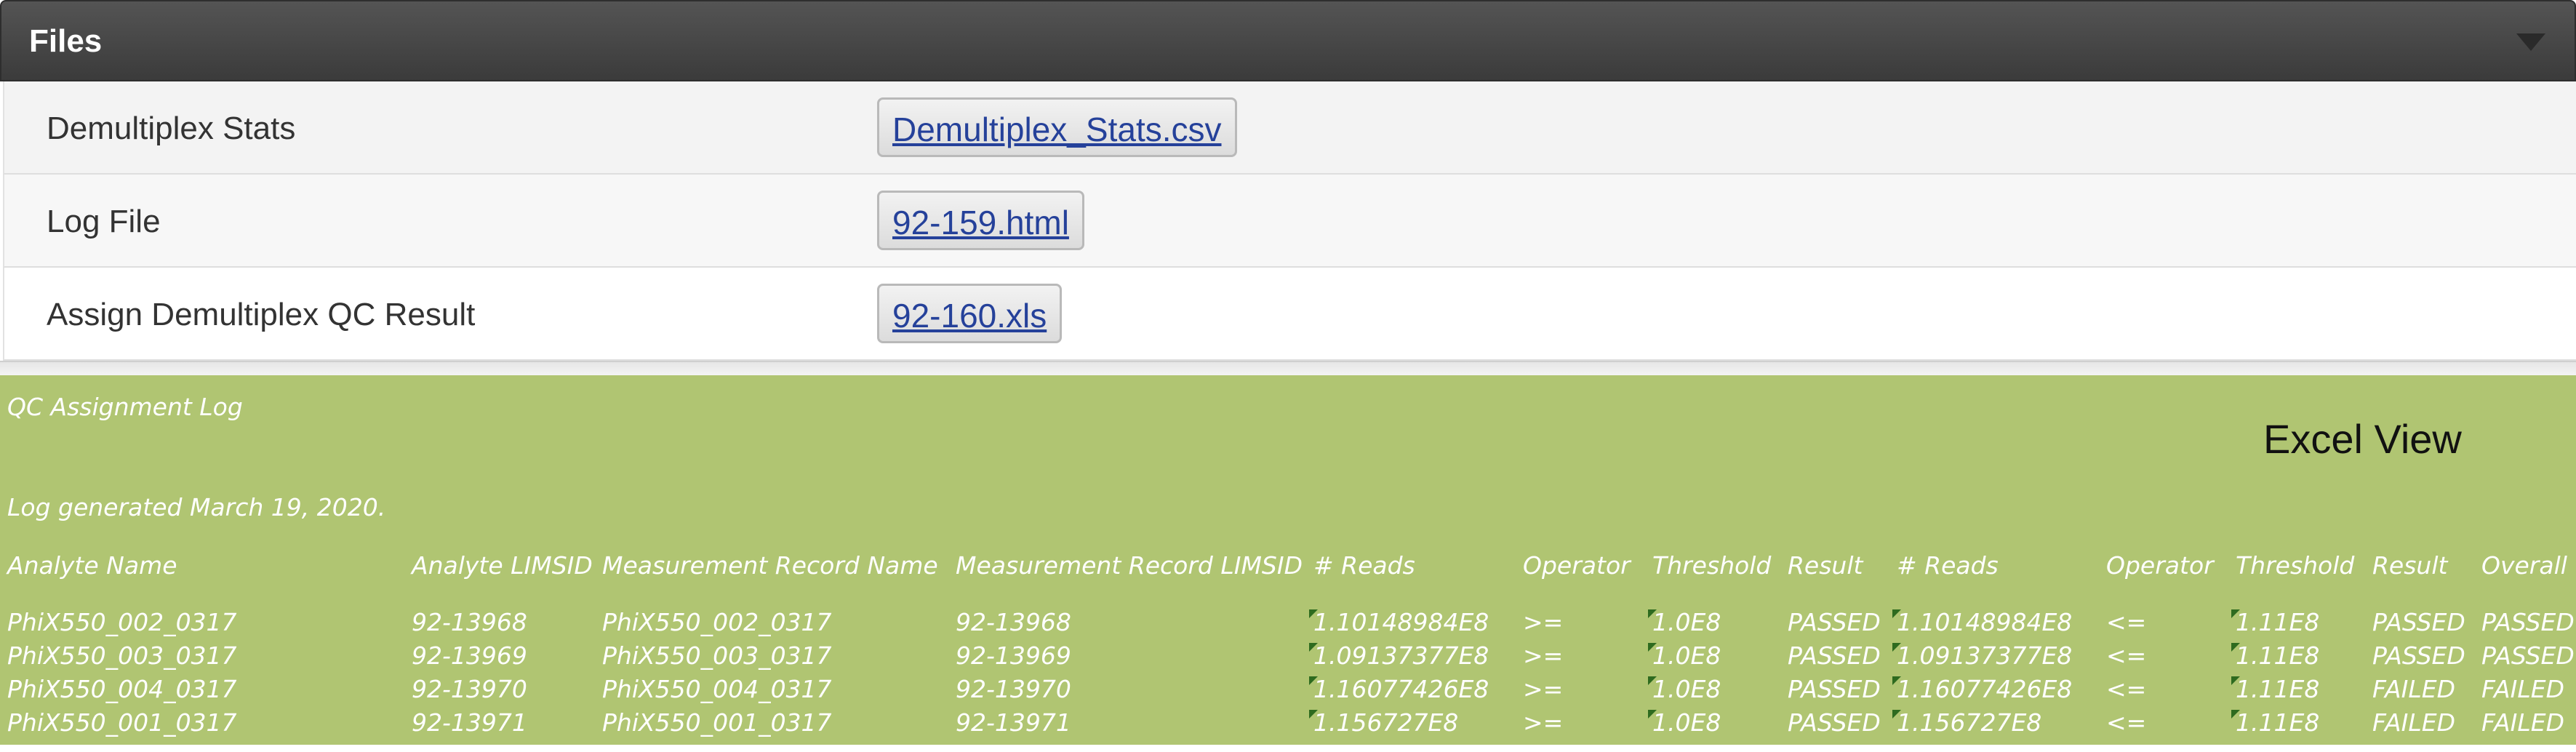 The height and width of the screenshot is (752, 2576). I want to click on excel-header-cell: Analyte LIMSID, so click(502, 565).